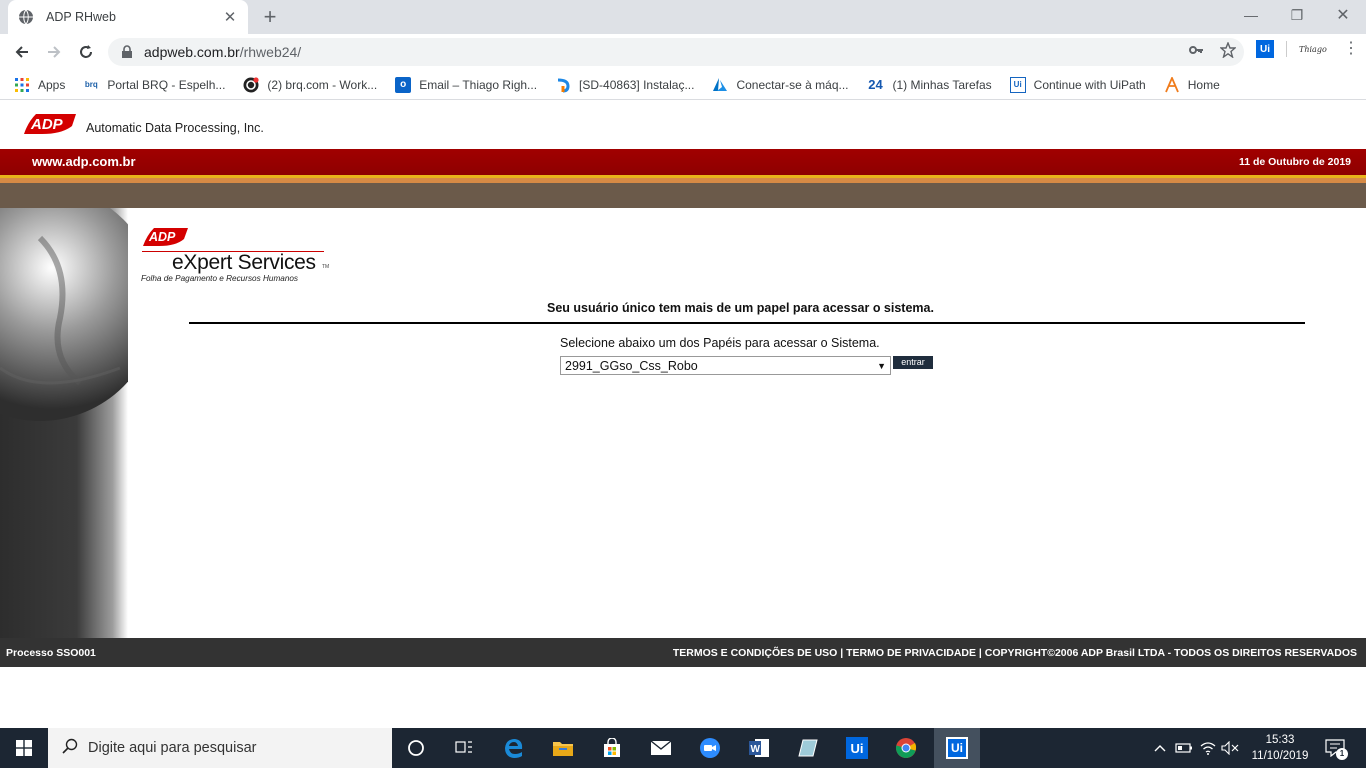 The image size is (1366, 768). Describe the element at coordinates (22, 52) in the screenshot. I see `back-button` at that location.